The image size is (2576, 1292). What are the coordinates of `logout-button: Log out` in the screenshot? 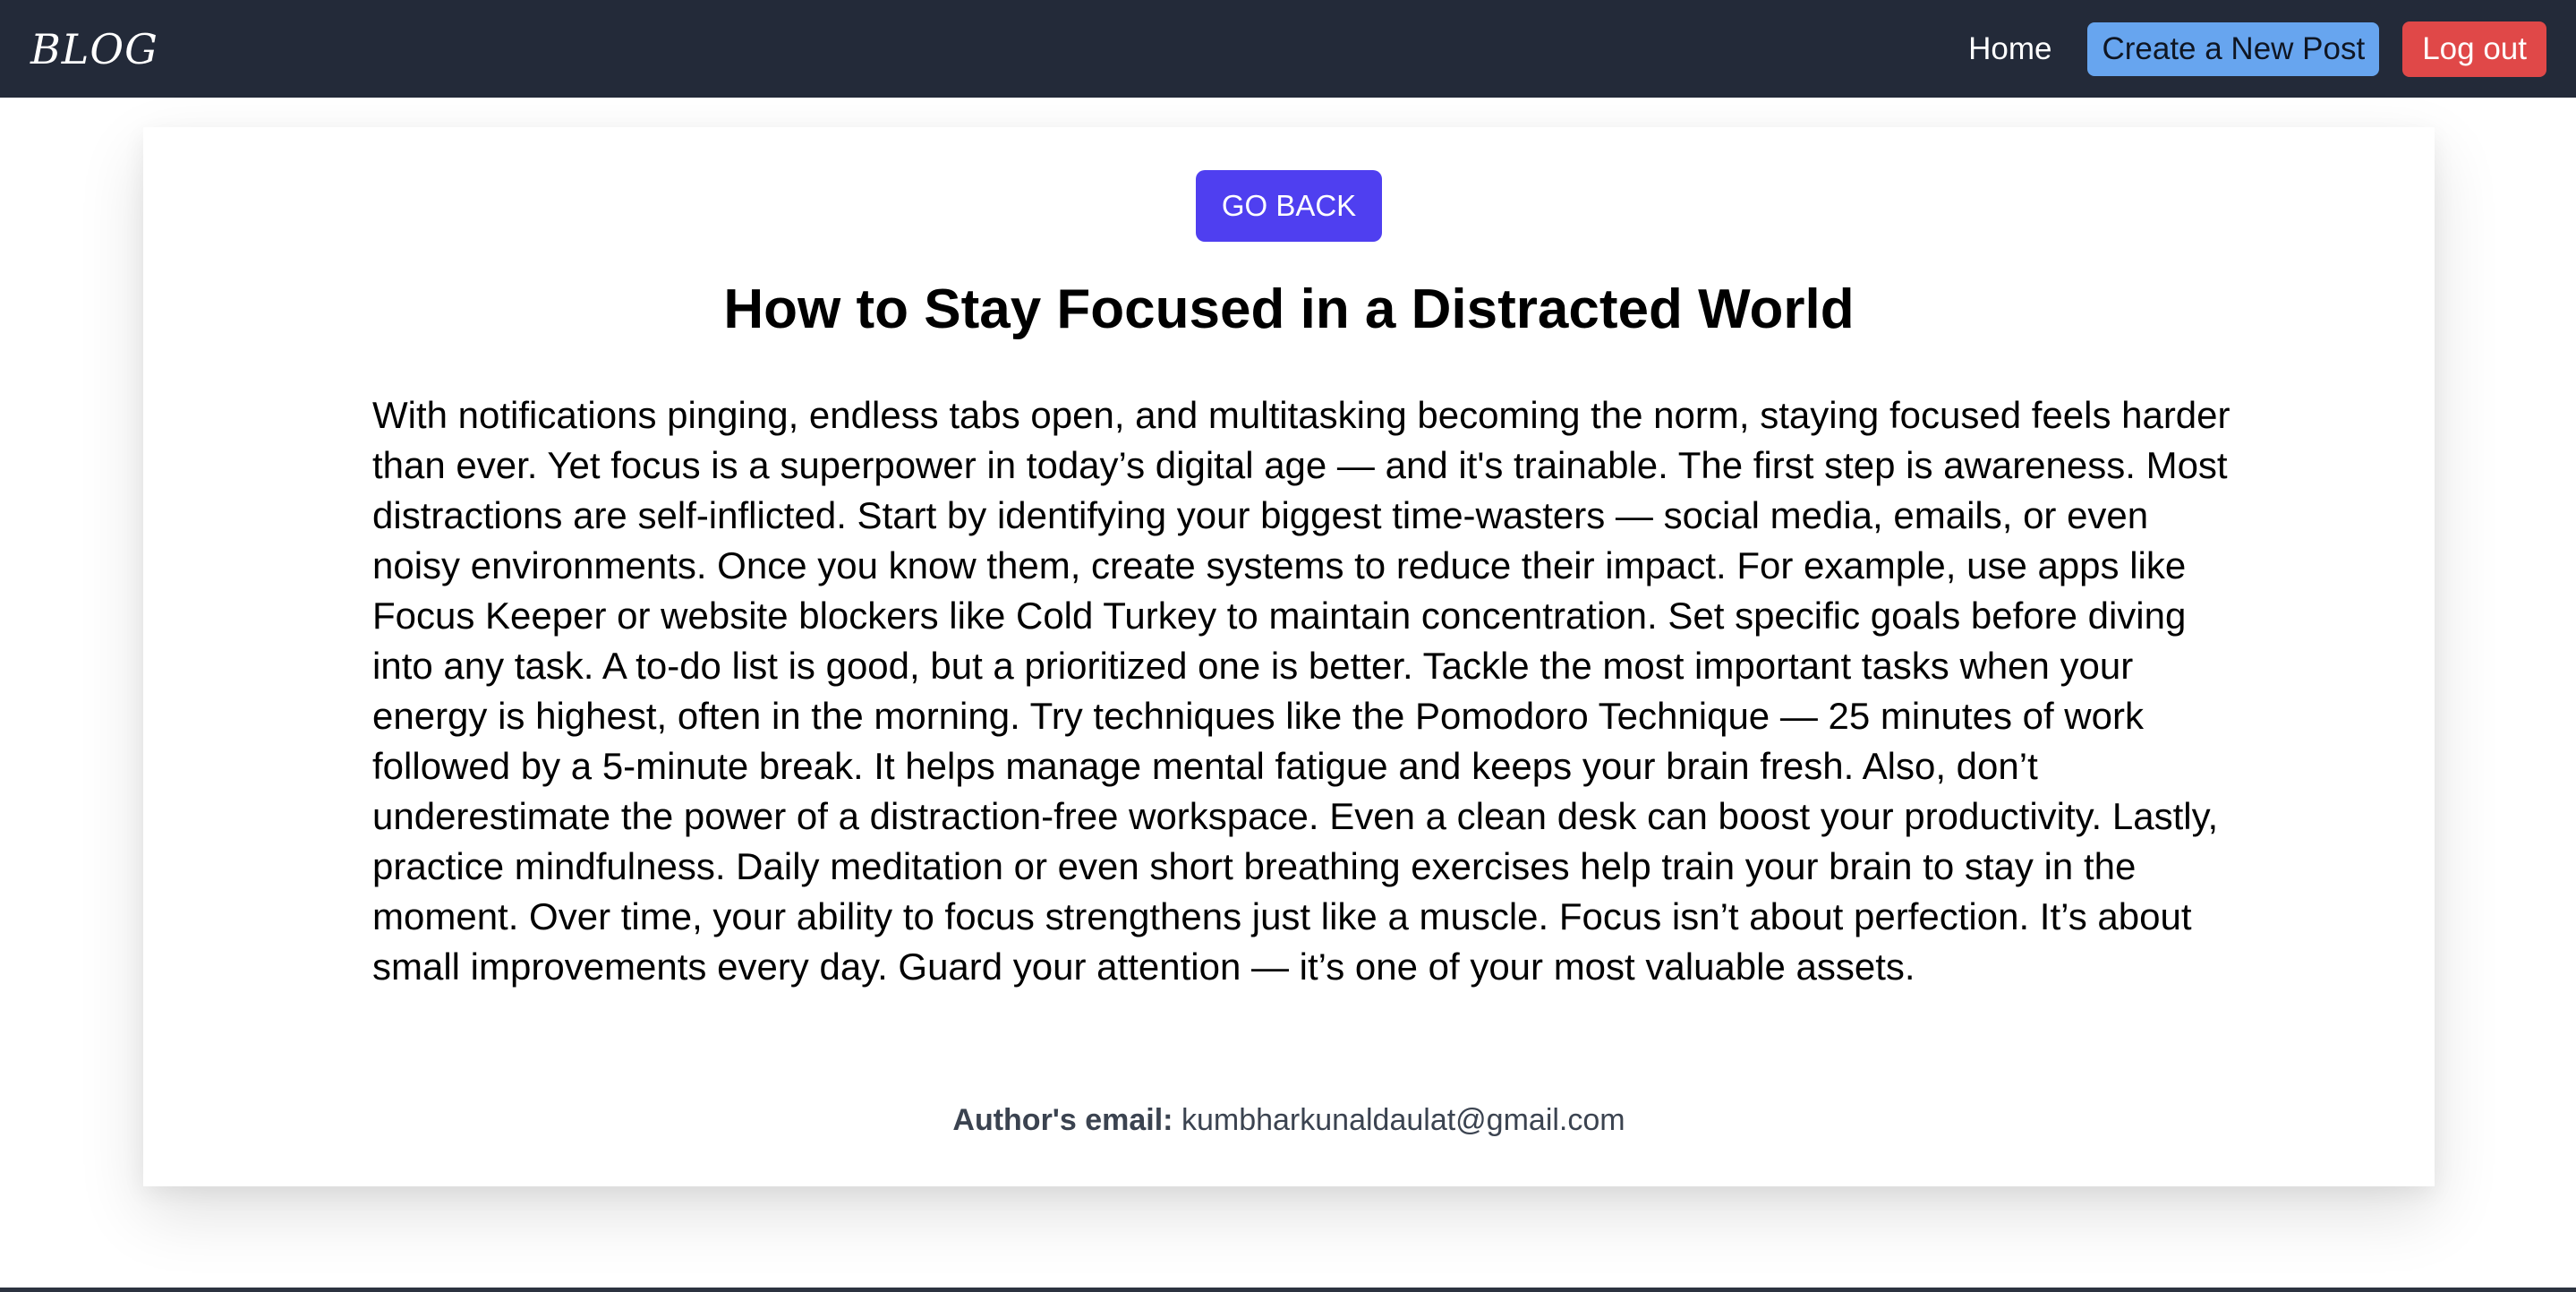 It's located at (2474, 49).